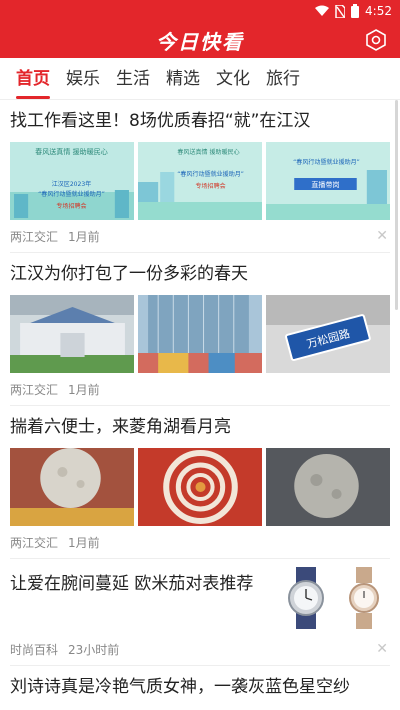  I want to click on article-title: 刘诗诗真是冷艳气质女神，一袭灰蓝色星空纱, so click(200, 688).